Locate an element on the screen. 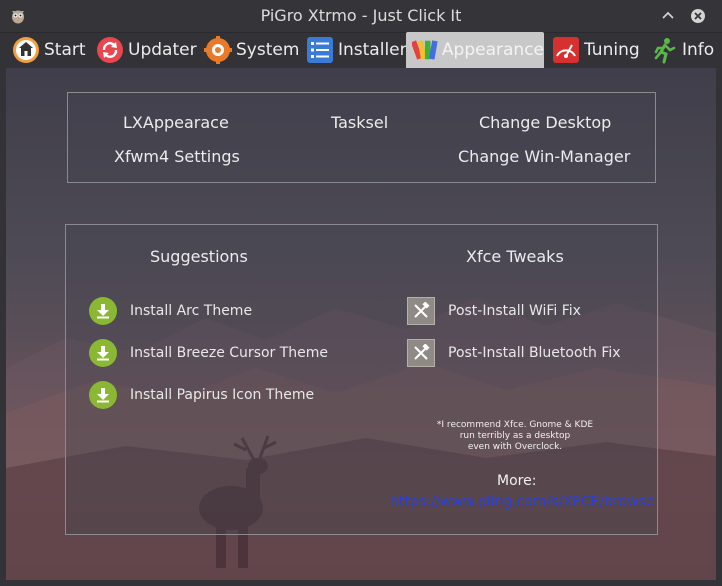  refresh-icon is located at coordinates (110, 50).